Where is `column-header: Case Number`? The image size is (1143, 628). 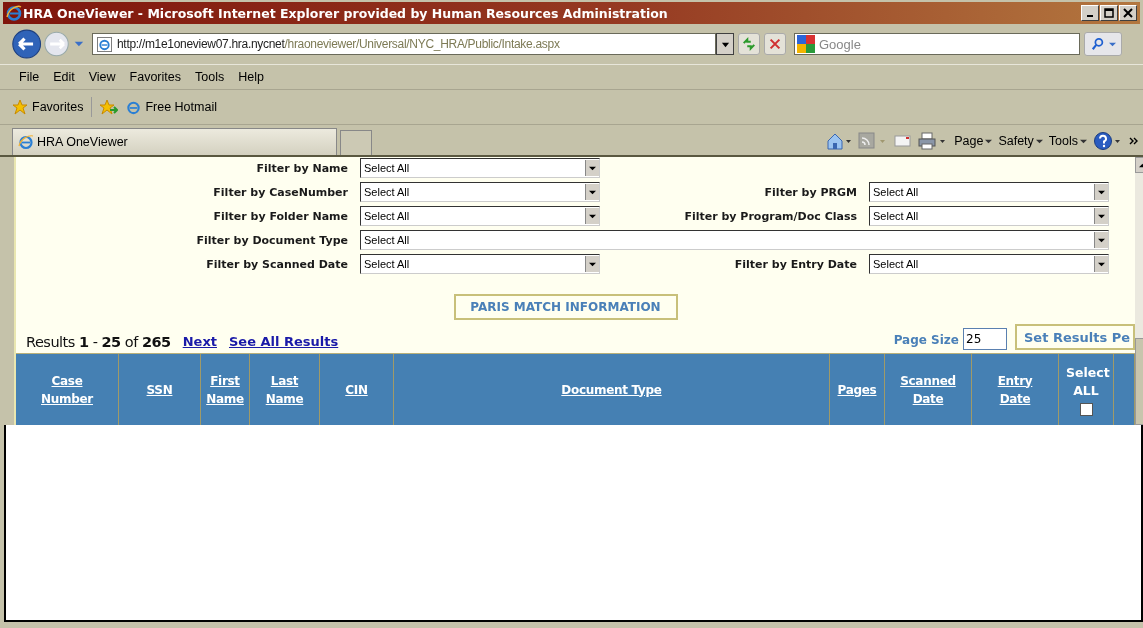 column-header: Case Number is located at coordinates (67, 389).